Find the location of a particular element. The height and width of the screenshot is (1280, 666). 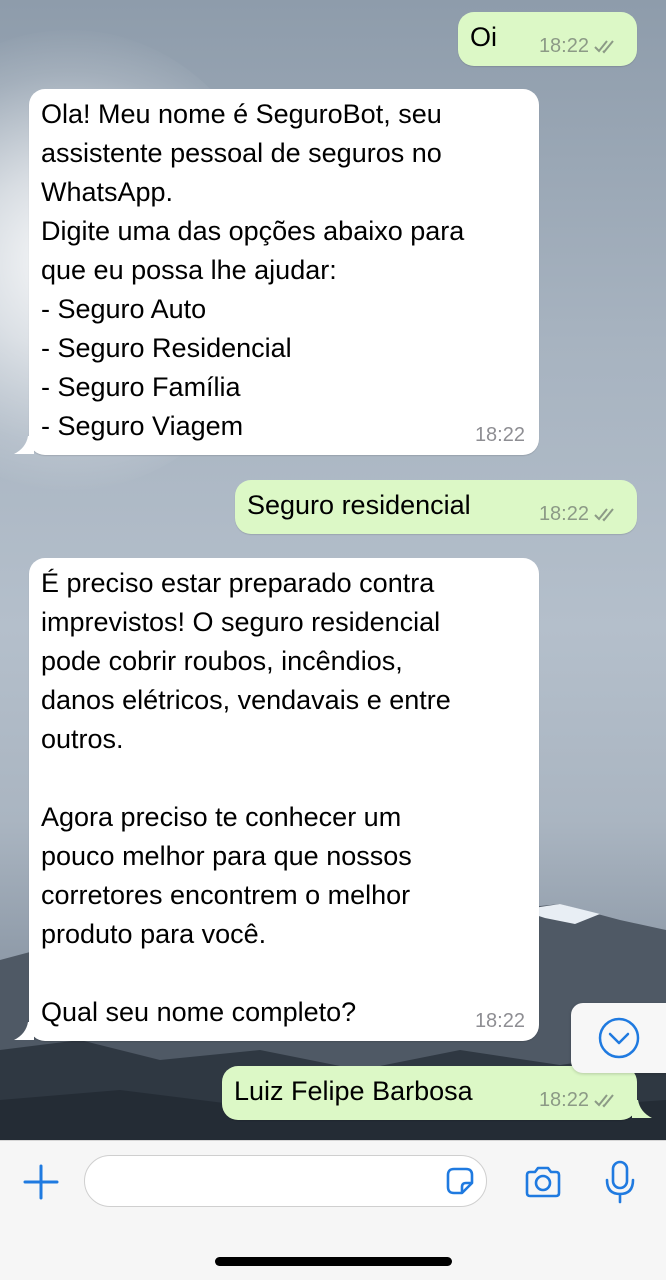

message-outgoing: Luiz Felipe Barbosa 18:22 is located at coordinates (429, 1093).